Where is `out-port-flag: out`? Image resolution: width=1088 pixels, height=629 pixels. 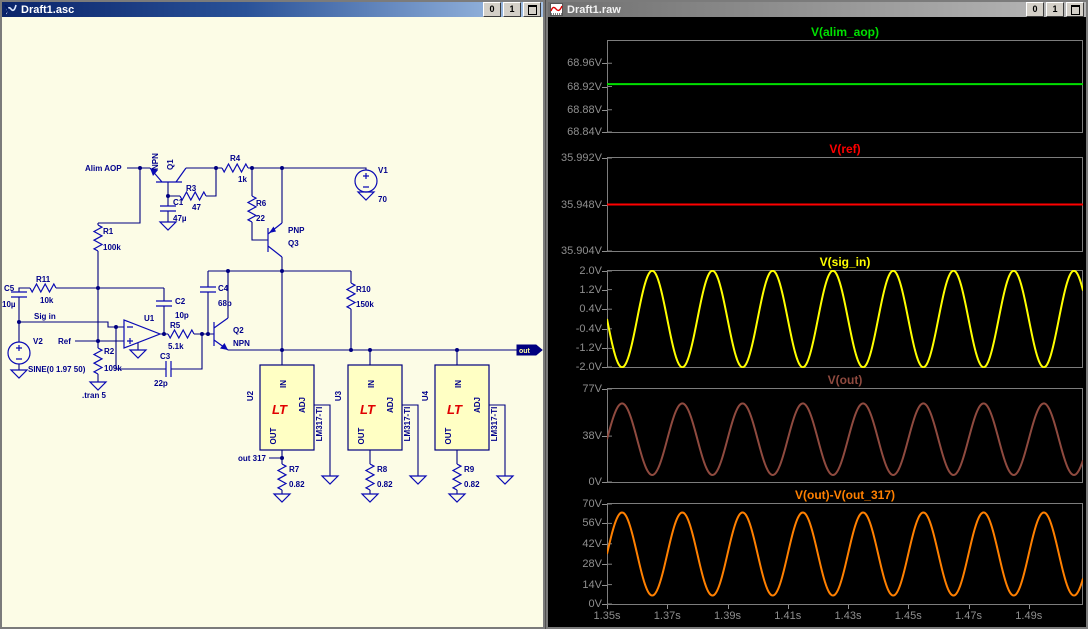 out-port-flag: out is located at coordinates (529, 350).